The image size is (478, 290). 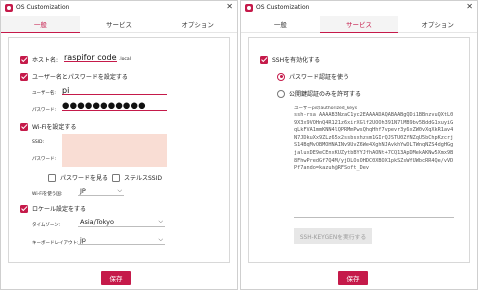 I want to click on pubkey-auth-row: 公開鍵認証のみを許可する, so click(x=319, y=93).